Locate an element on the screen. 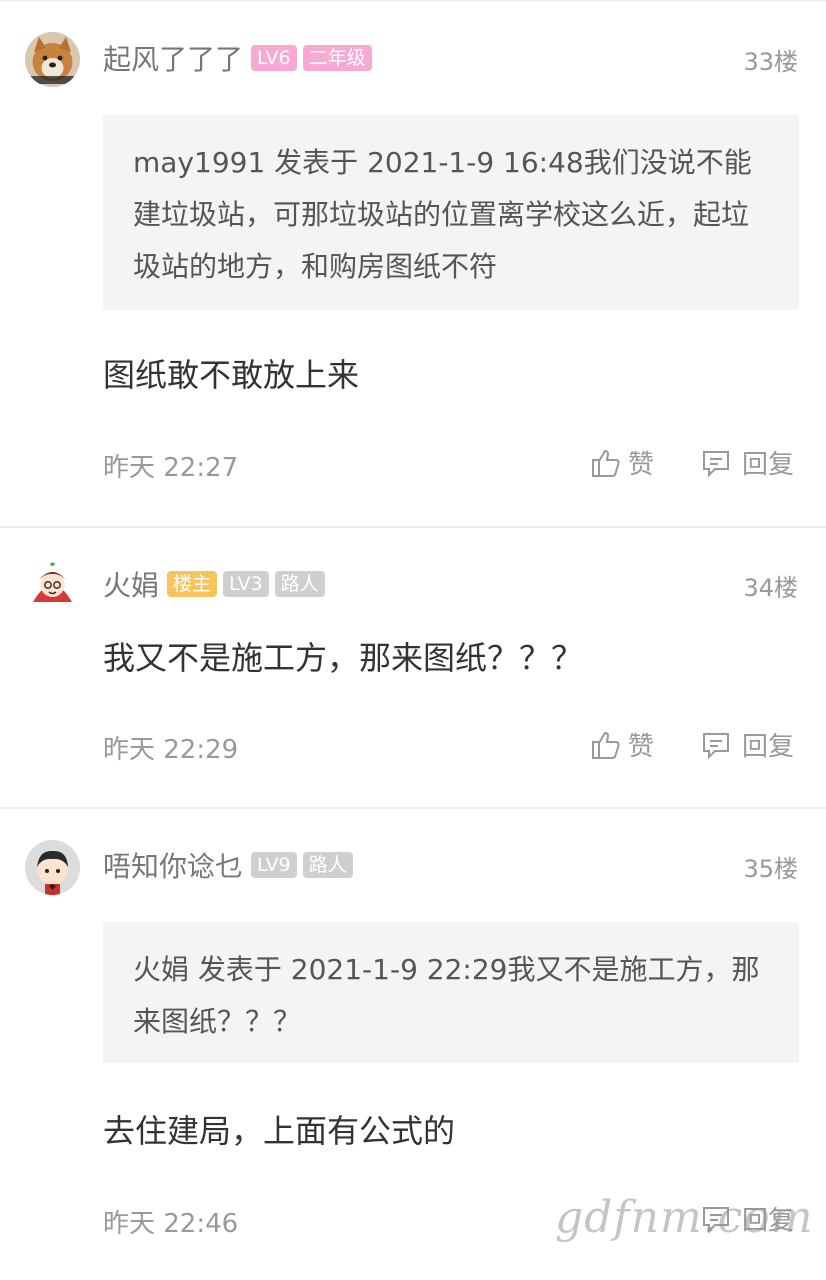 The height and width of the screenshot is (1280, 826). author-name: 唔知你谂乜 is located at coordinates (173, 865).